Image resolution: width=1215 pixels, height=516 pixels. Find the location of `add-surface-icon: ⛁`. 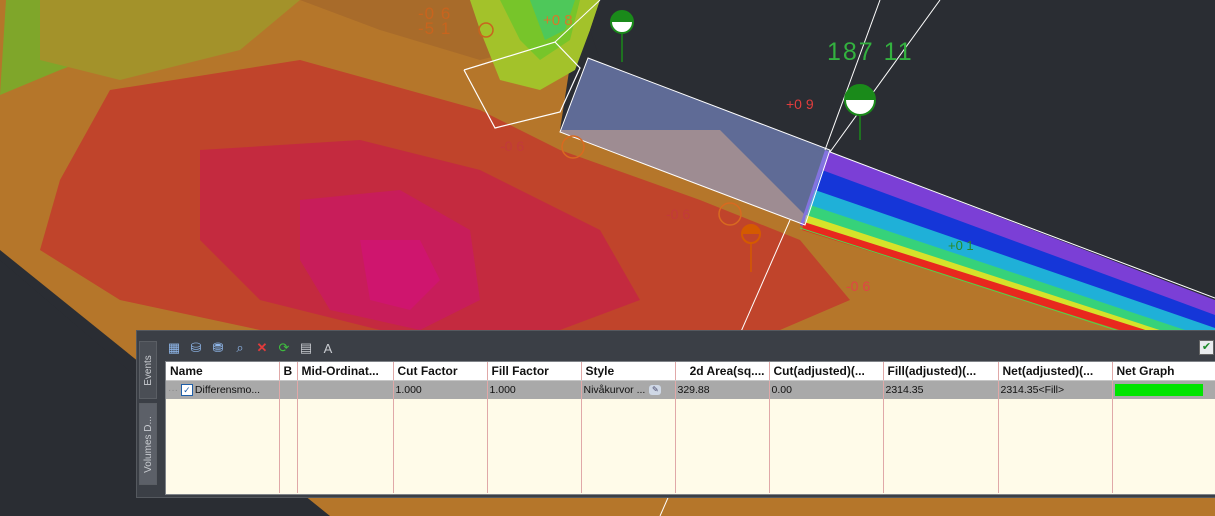

add-surface-icon: ⛁ is located at coordinates (196, 348).